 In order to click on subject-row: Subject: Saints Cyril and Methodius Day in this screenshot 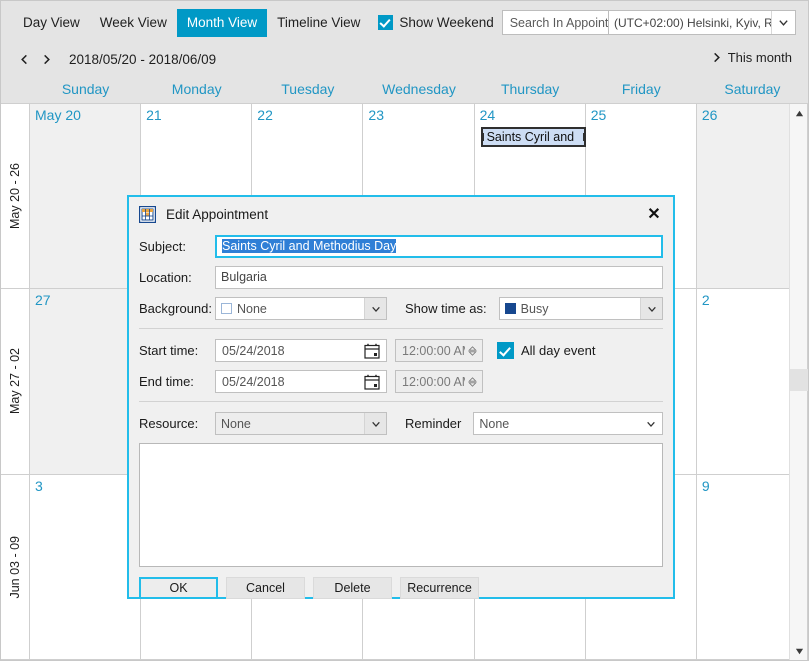, I will do `click(401, 246)`.